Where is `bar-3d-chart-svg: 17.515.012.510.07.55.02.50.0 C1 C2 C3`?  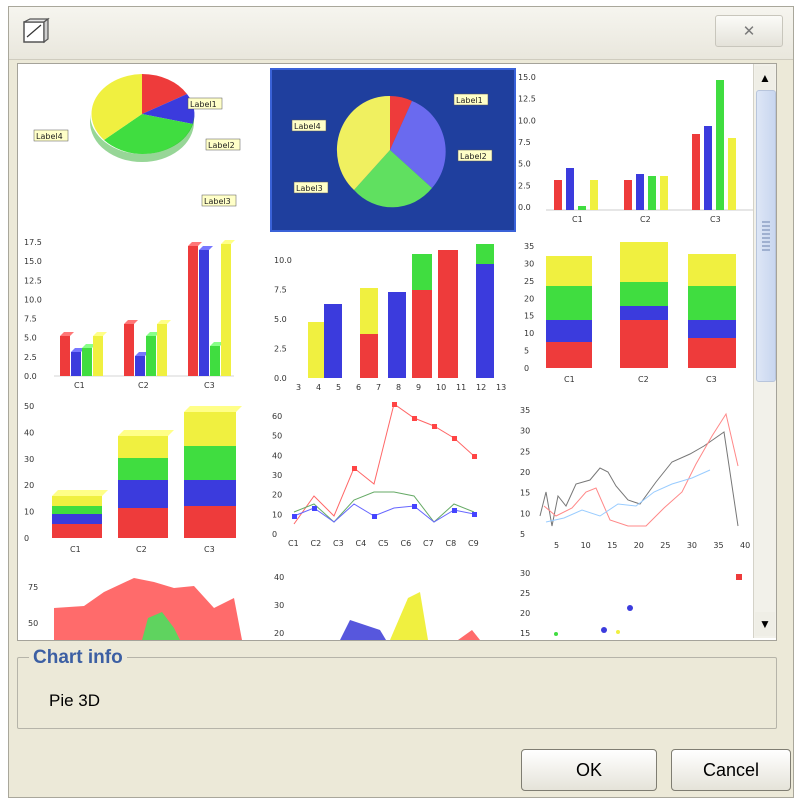
bar-3d-chart-svg: 17.515.012.510.07.55.02.50.0 C1 C2 C3 is located at coordinates (129, 314).